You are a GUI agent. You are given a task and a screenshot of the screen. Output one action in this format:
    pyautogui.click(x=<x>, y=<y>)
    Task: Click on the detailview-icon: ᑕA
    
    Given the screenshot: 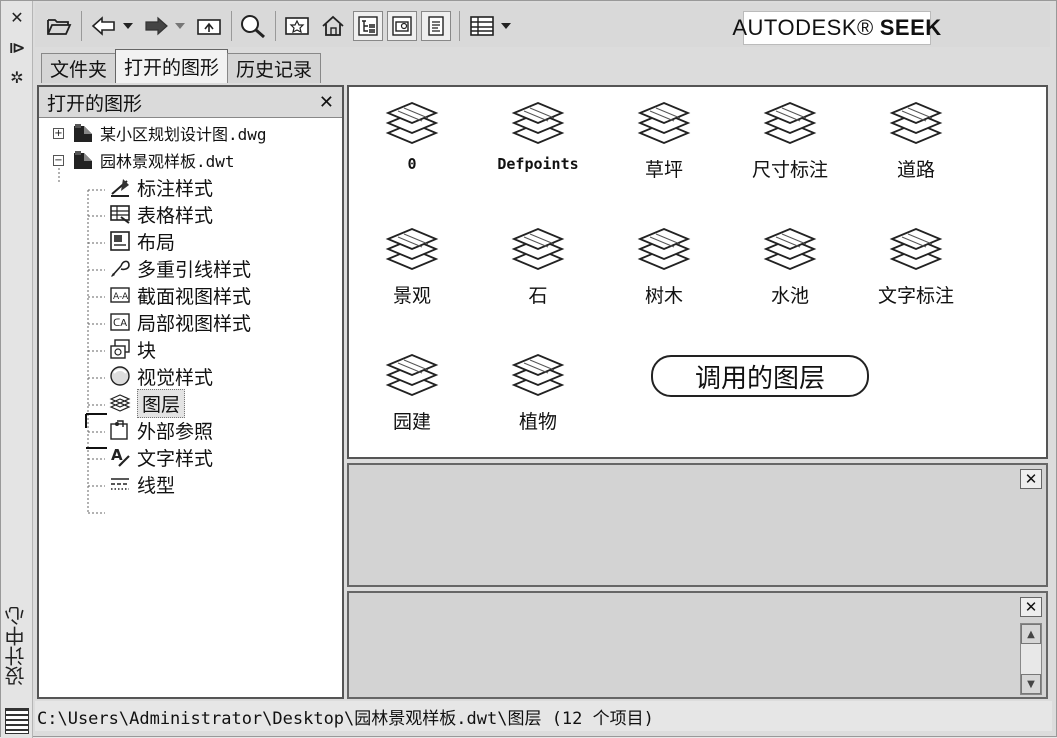 What is the action you would take?
    pyautogui.click(x=120, y=322)
    